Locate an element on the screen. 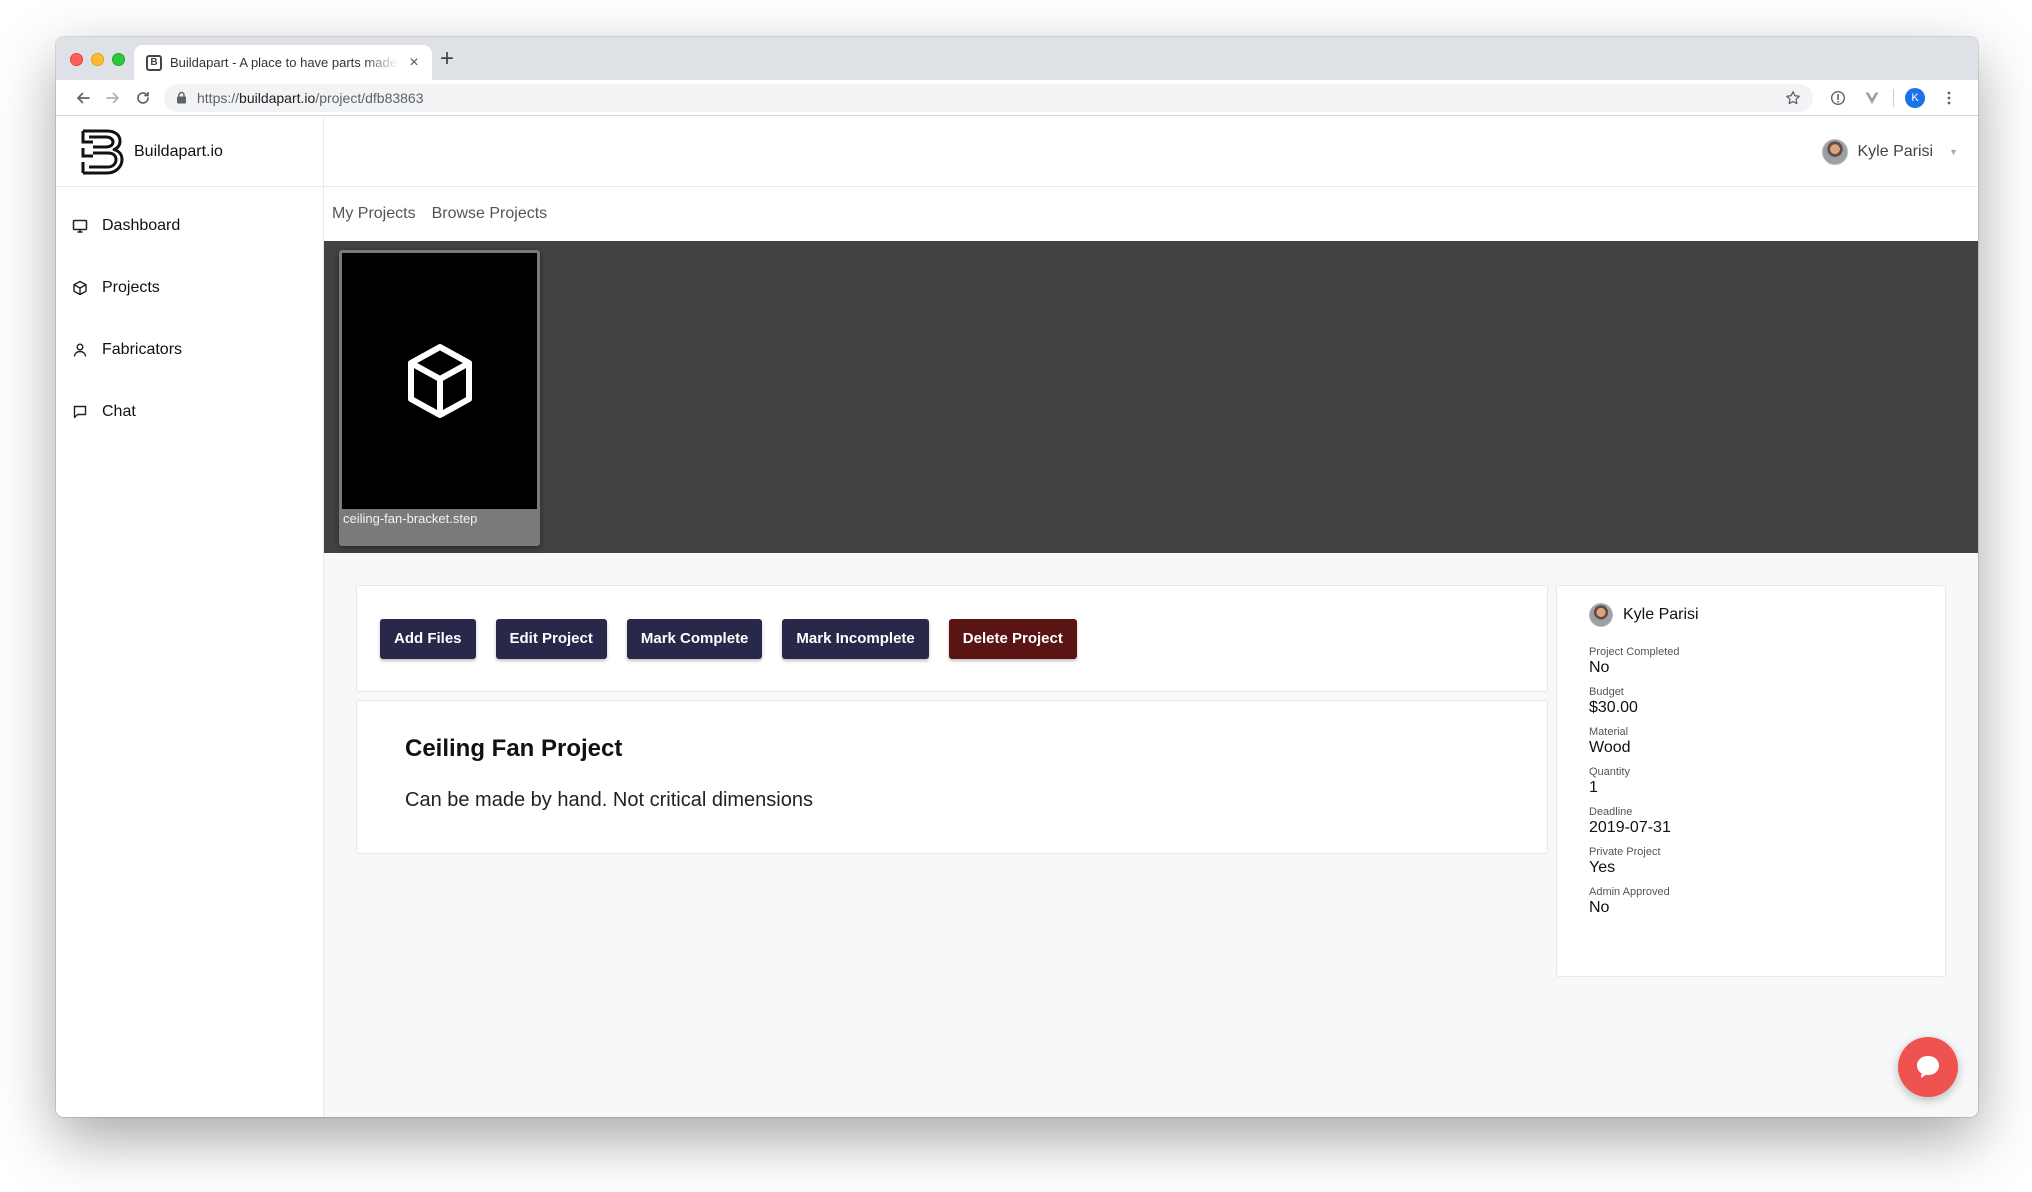  sidebar-item-label: Dashboard is located at coordinates (141, 225).